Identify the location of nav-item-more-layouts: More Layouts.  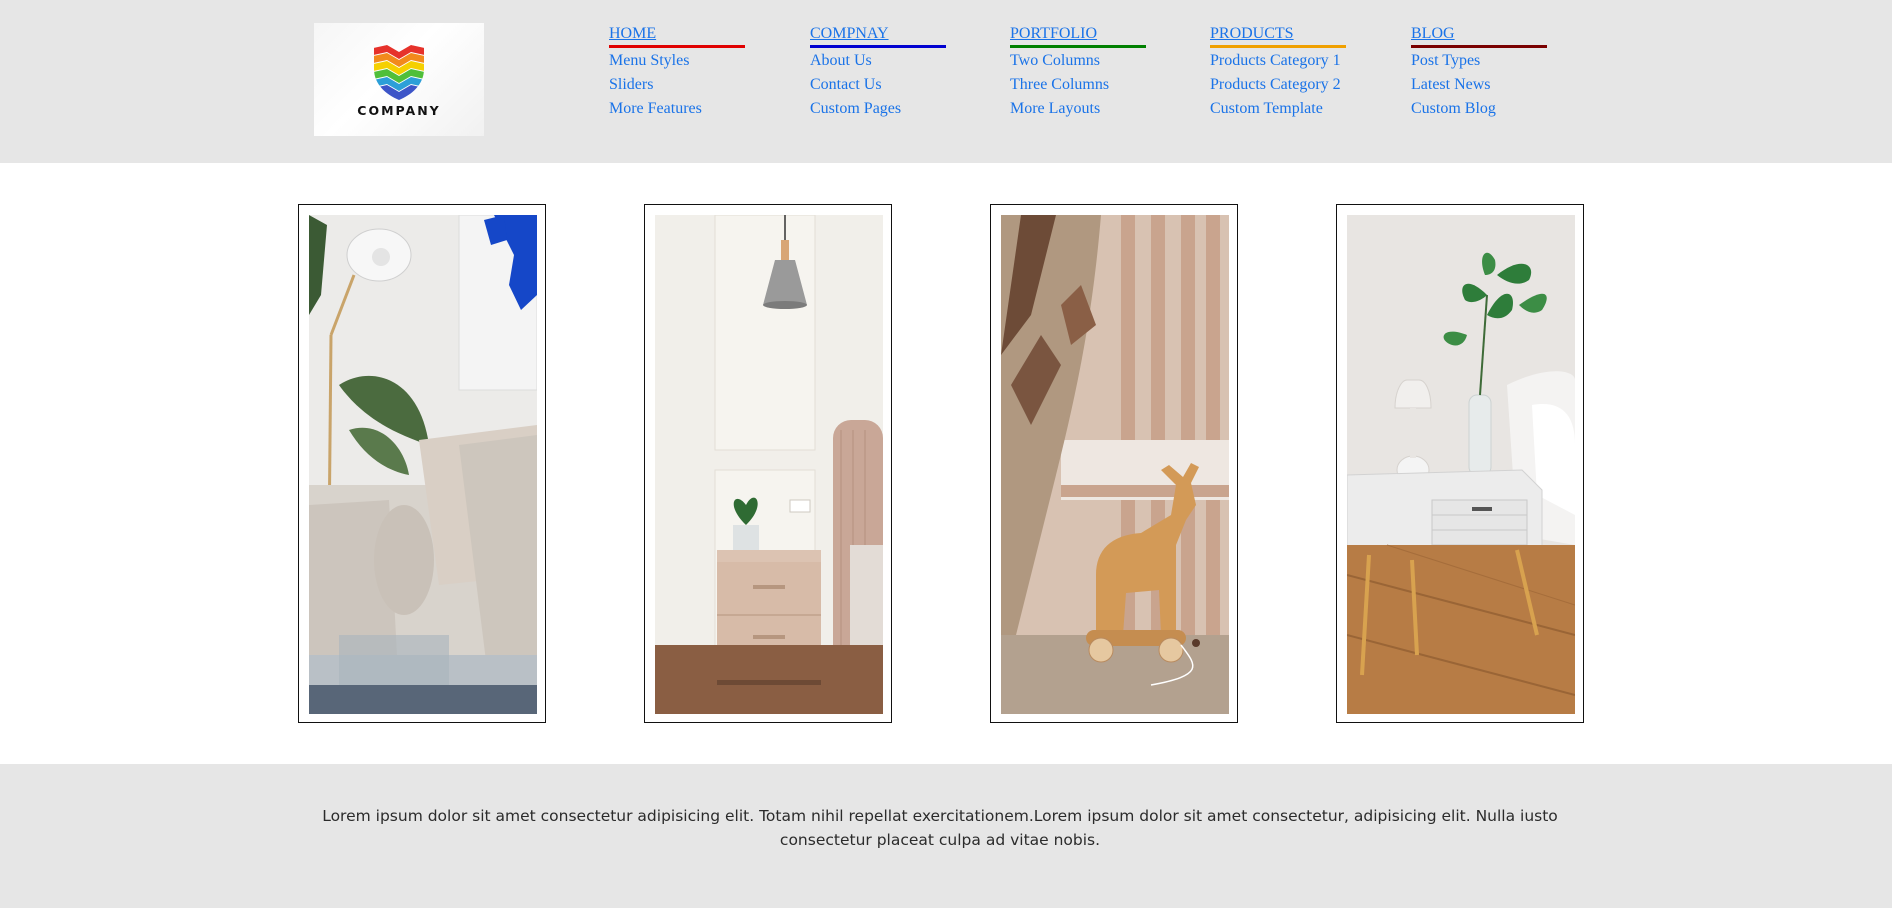
(1080, 109).